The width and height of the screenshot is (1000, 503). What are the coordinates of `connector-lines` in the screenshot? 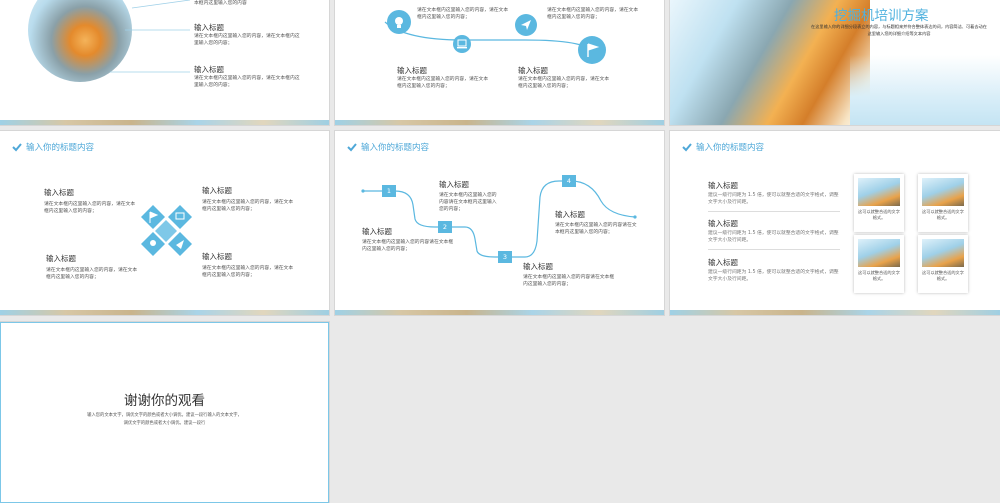 It's located at (150, 36).